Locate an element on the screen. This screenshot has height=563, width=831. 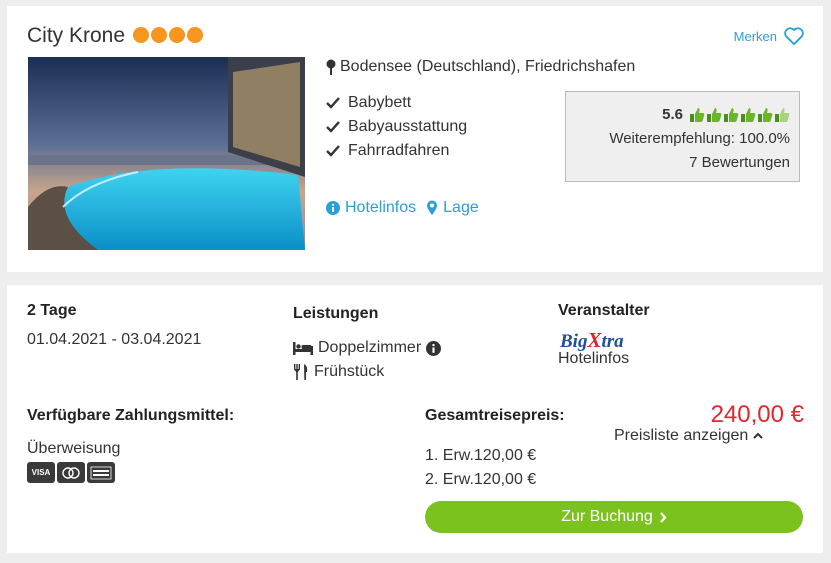
booking-label: Zur Buchung is located at coordinates (607, 516).